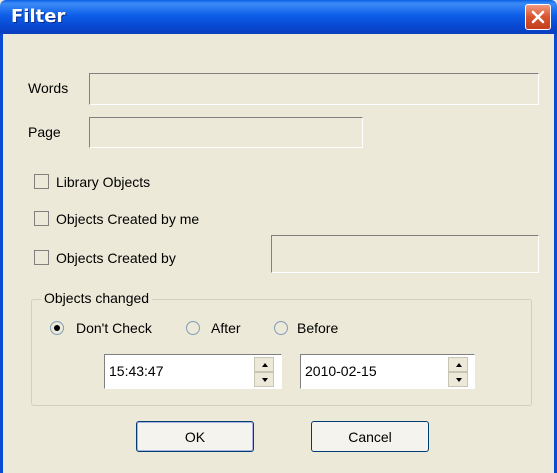  What do you see at coordinates (44, 132) in the screenshot?
I see `page-label: Page` at bounding box center [44, 132].